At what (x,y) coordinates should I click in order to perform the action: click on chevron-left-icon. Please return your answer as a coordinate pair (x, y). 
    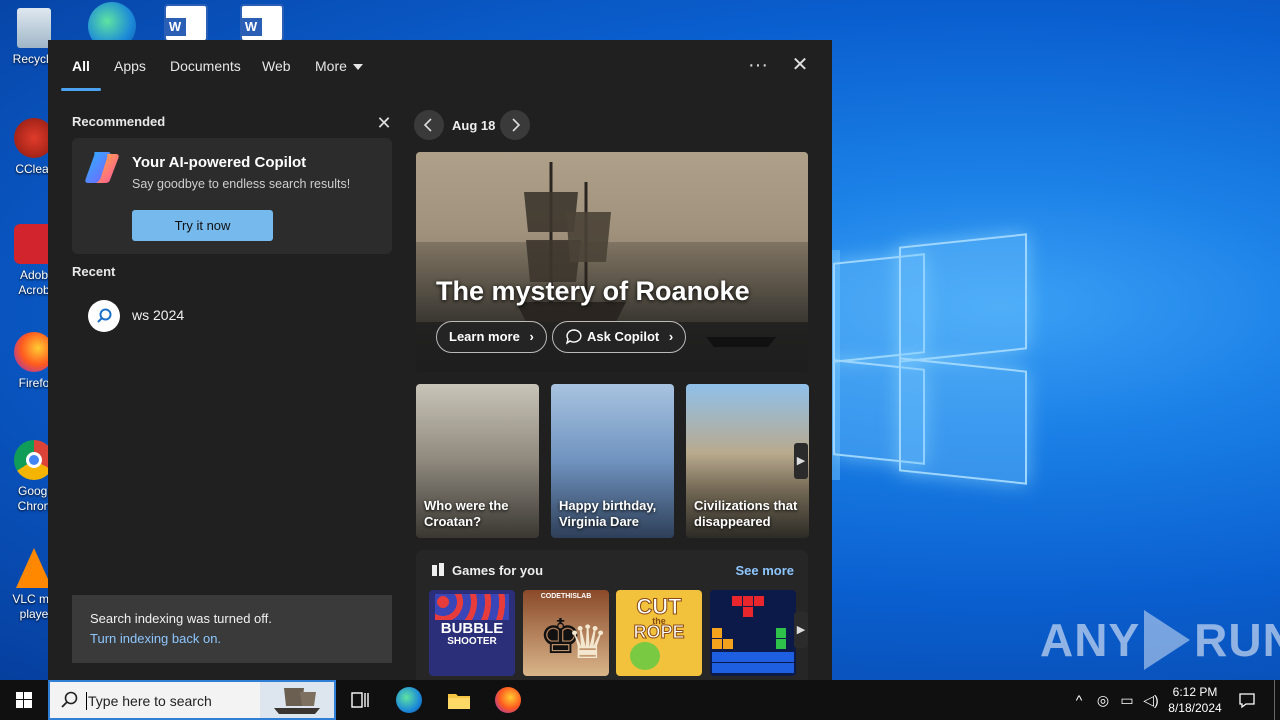
    Looking at the image, I should click on (427, 125).